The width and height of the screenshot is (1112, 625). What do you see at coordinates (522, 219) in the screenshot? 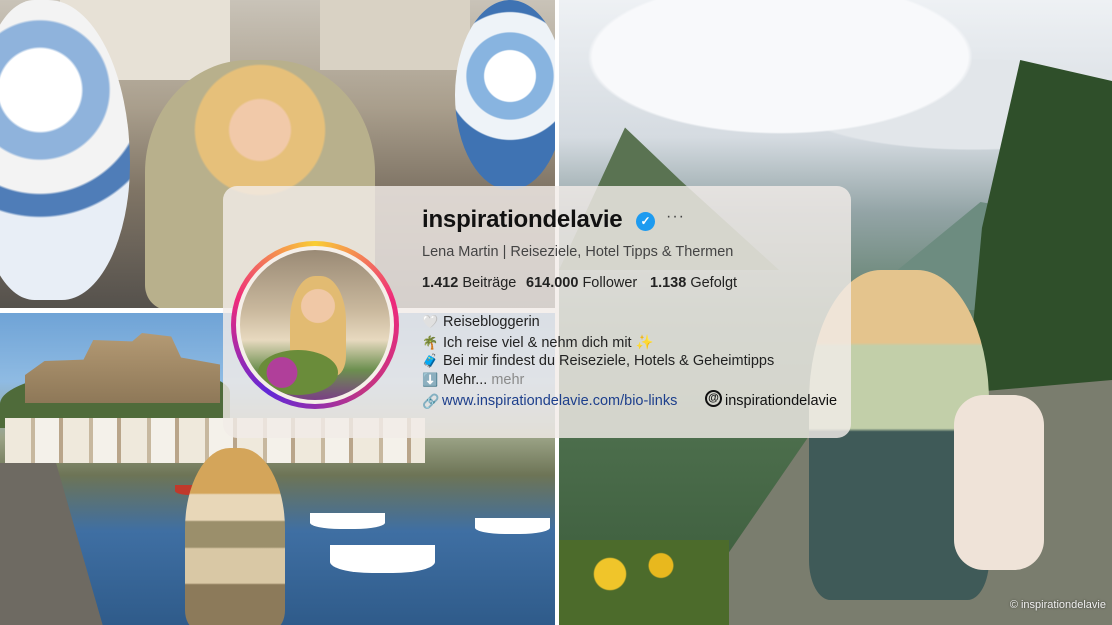
I see `username: inspirationdelavie` at bounding box center [522, 219].